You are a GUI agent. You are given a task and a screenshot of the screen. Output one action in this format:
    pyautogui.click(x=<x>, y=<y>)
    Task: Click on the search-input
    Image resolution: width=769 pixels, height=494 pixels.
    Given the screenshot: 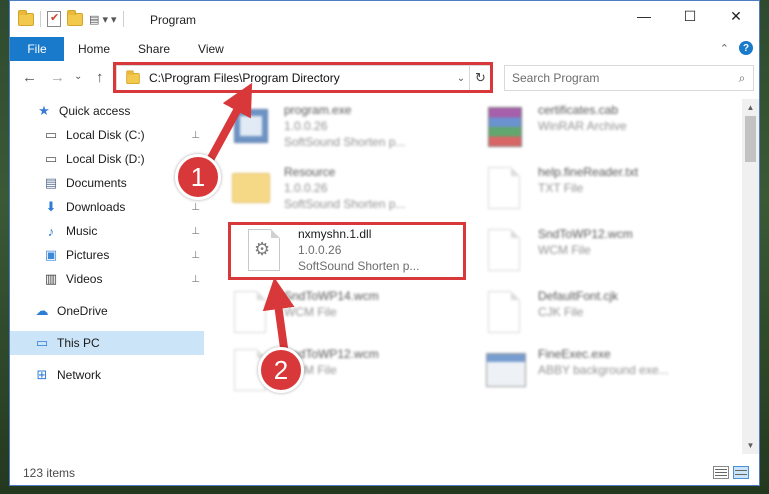 What is the action you would take?
    pyautogui.click(x=621, y=78)
    